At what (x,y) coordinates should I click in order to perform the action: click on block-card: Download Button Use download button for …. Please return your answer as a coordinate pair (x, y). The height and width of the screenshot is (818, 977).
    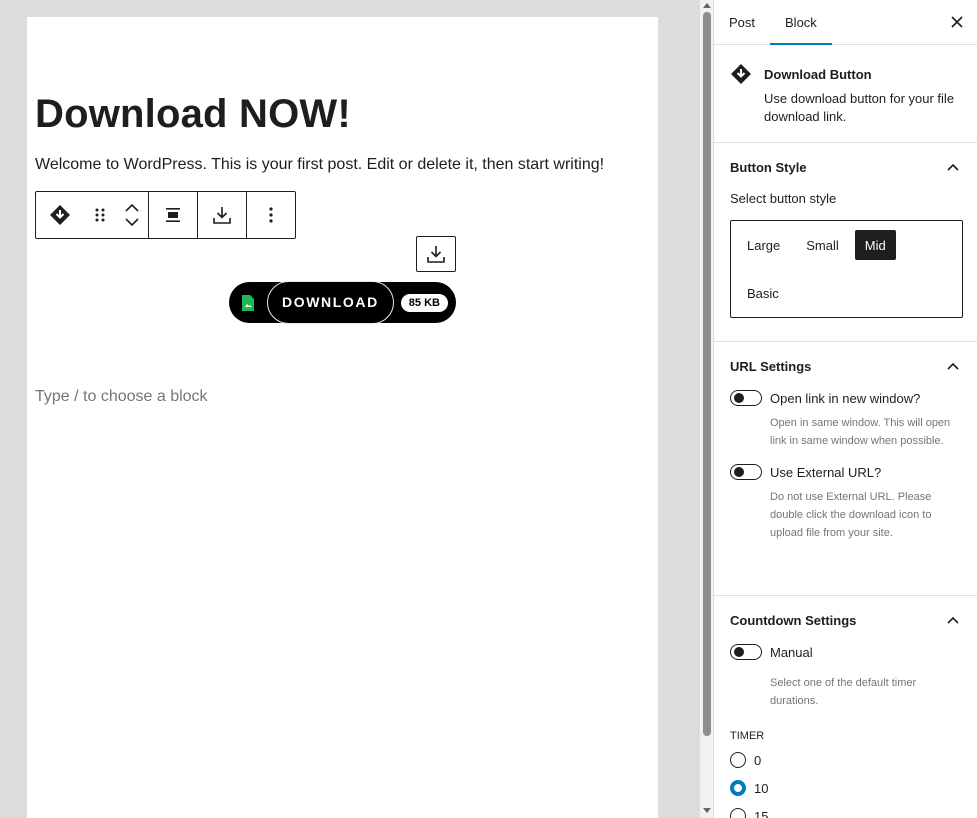
    Looking at the image, I should click on (845, 94).